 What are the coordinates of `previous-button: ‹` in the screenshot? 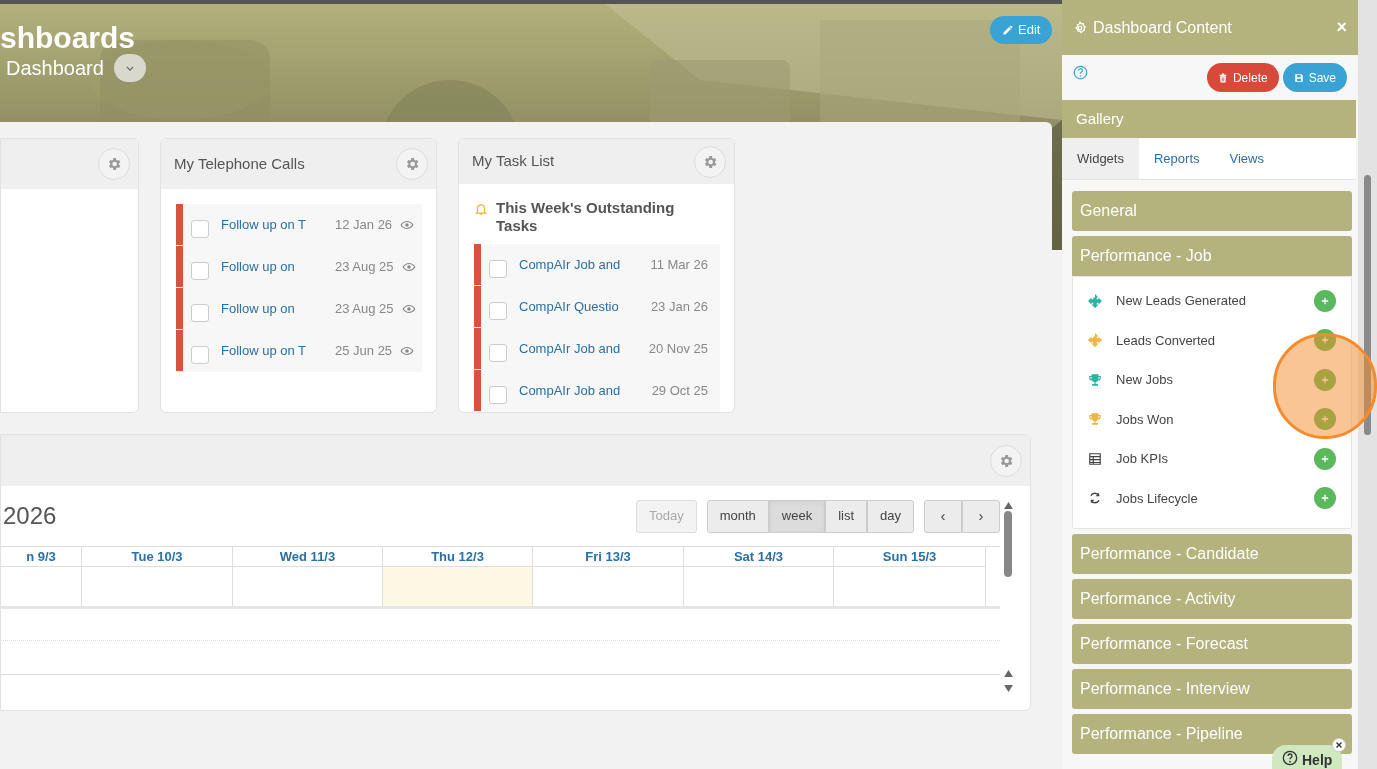 It's located at (943, 516).